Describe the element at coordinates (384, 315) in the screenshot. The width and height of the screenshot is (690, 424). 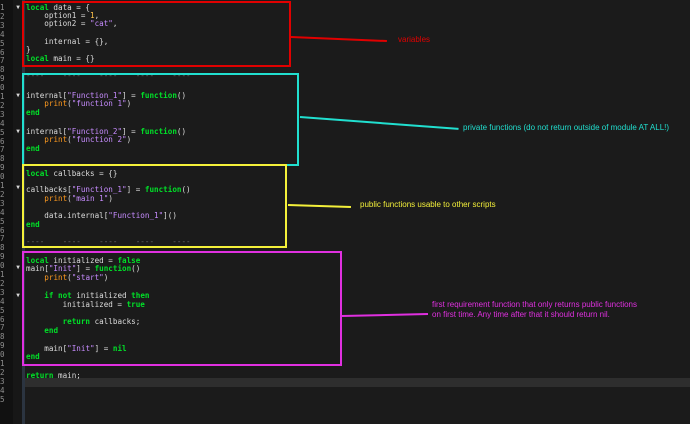
I see `init-leader-line` at that location.